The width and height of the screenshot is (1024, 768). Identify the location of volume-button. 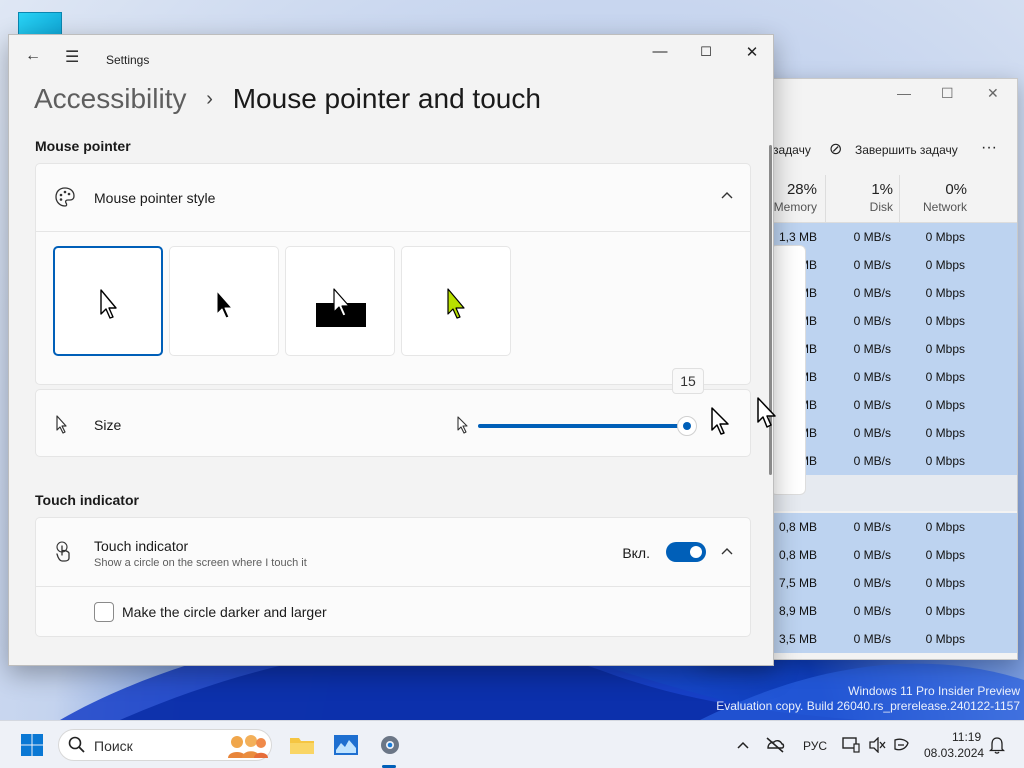
(877, 744).